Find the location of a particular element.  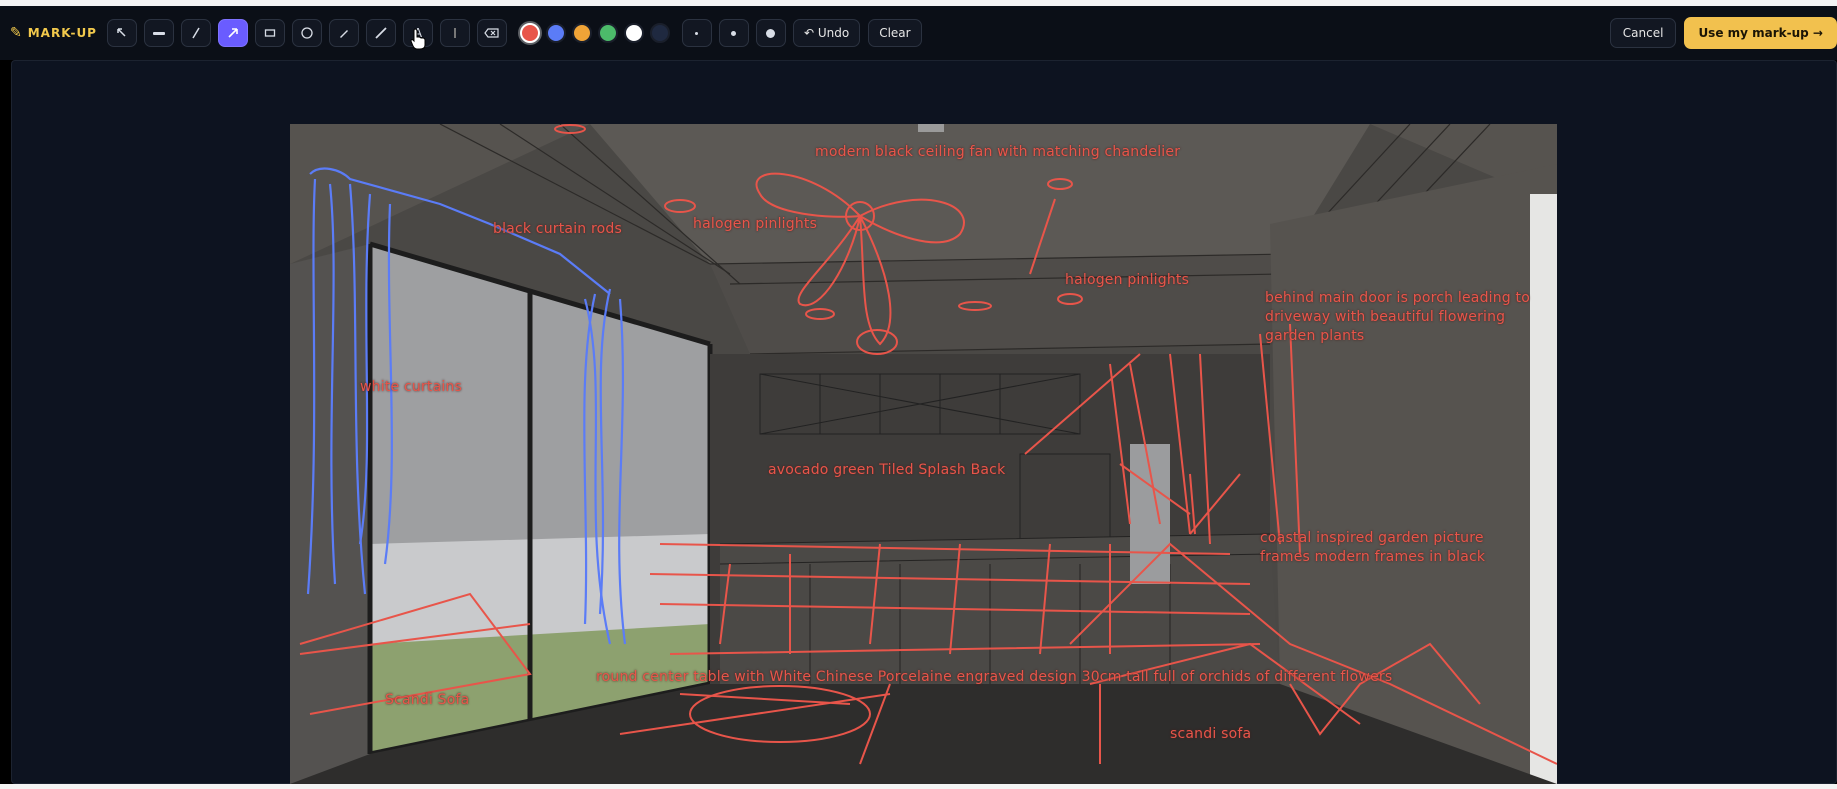

pen-icon is located at coordinates (343, 34).